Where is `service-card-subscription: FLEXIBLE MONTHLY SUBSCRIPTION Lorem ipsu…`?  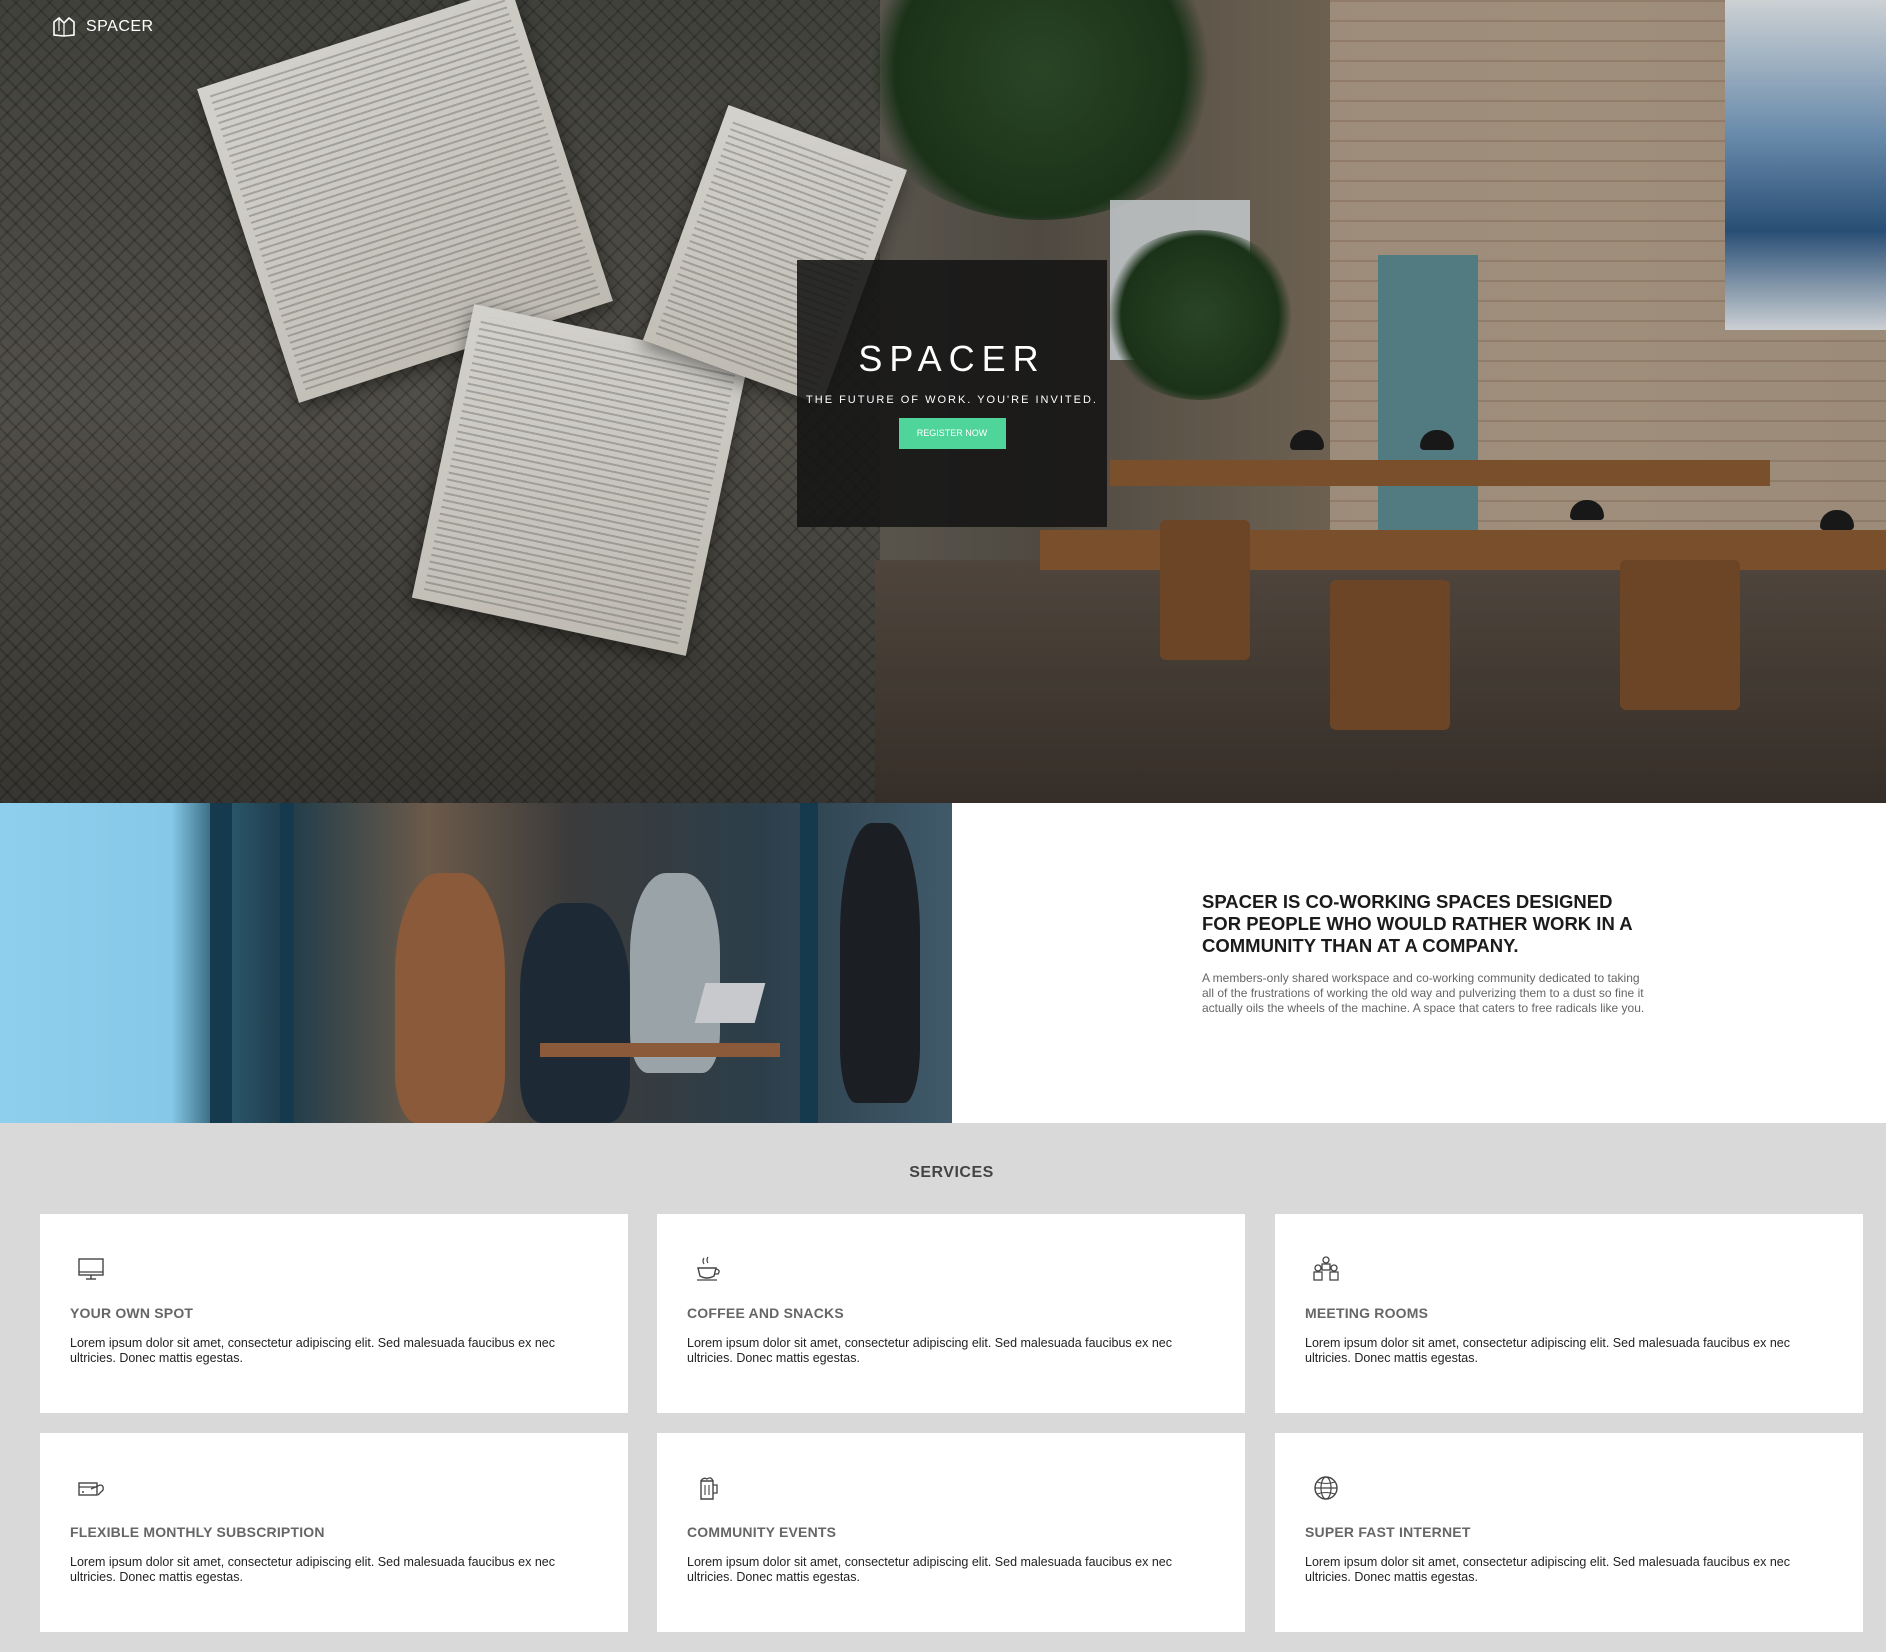
service-card-subscription: FLEXIBLE MONTHLY SUBSCRIPTION Lorem ipsu… is located at coordinates (334, 1532).